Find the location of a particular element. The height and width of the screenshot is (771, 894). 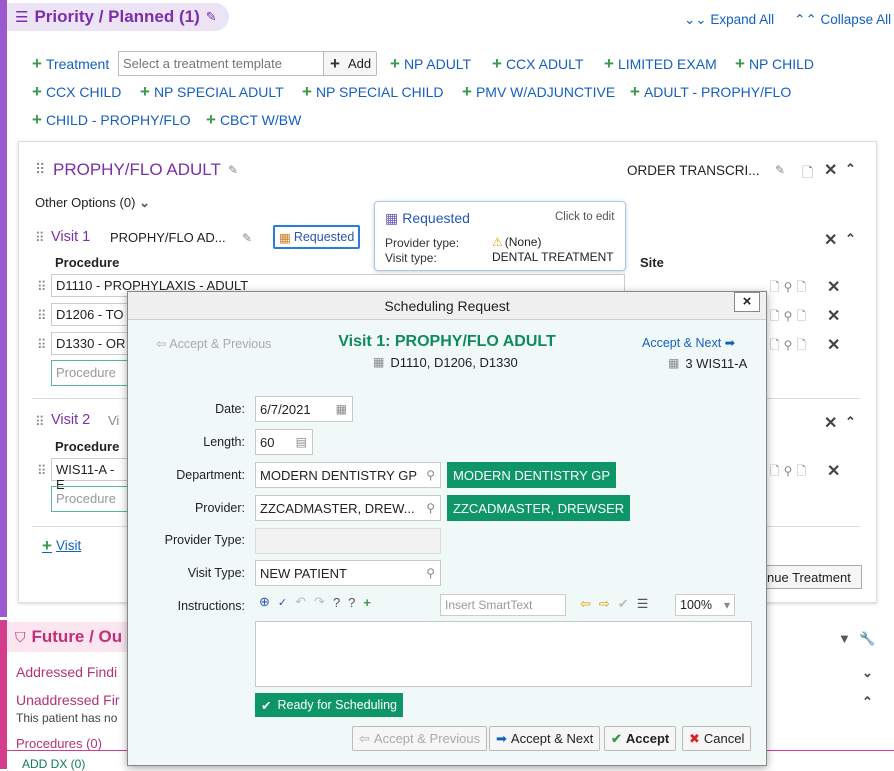

visit-type-label: Visit Type: is located at coordinates (216, 573).